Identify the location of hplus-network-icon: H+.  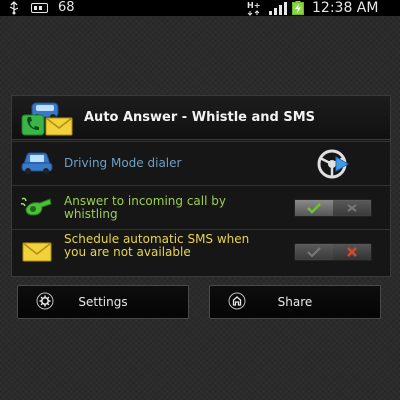
(253, 8).